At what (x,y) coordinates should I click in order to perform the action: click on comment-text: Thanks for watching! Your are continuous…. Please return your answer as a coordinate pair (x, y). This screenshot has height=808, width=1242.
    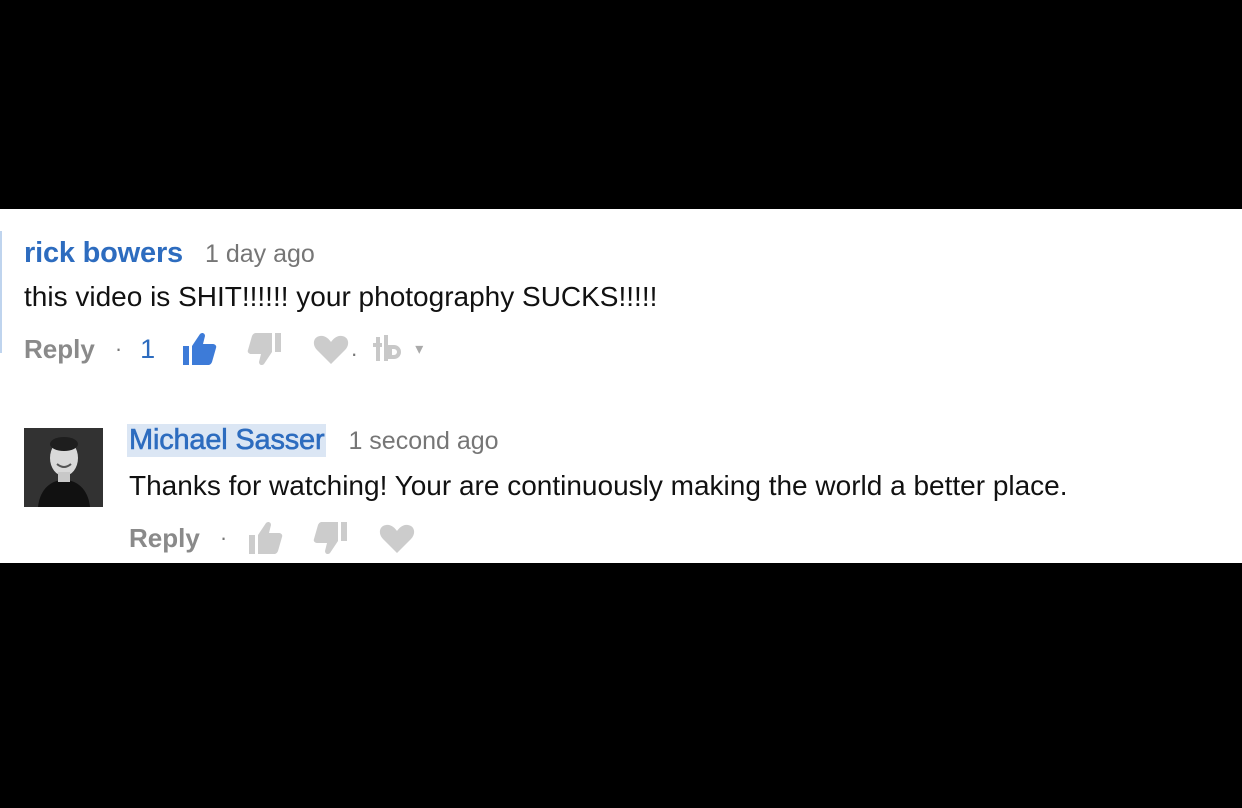
    Looking at the image, I should click on (598, 485).